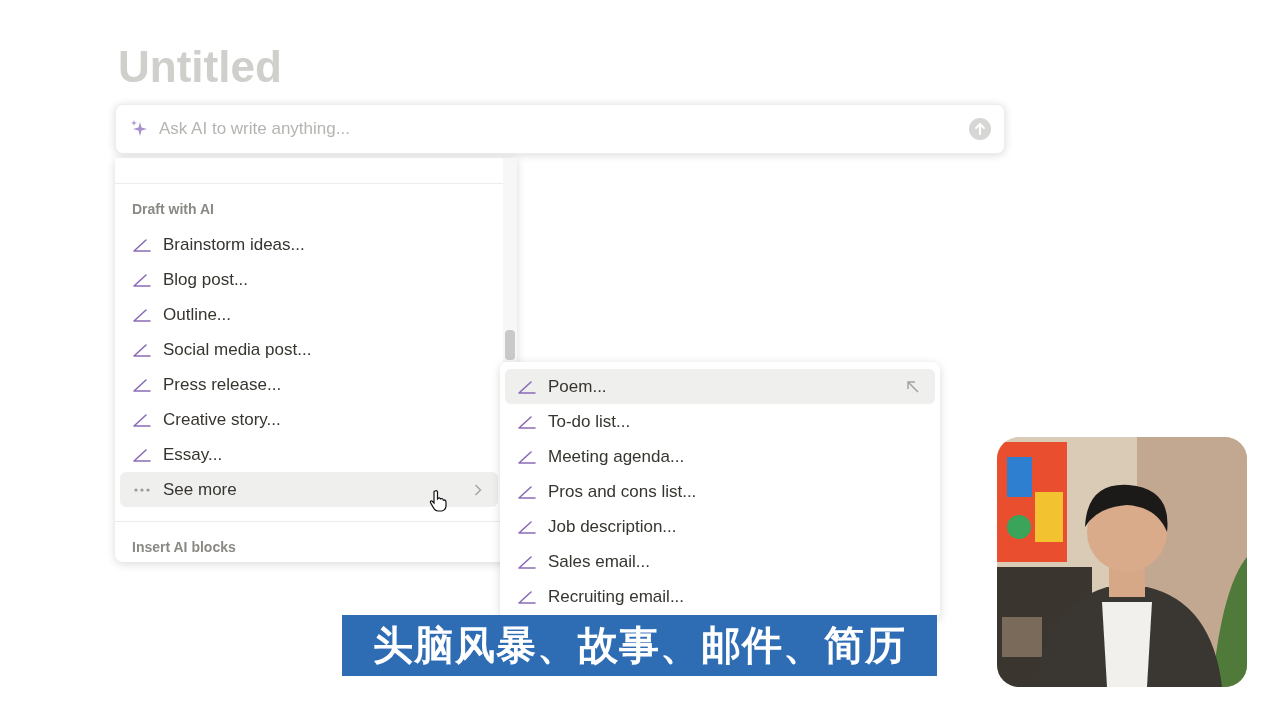 This screenshot has width=1280, height=720. I want to click on scrollbar-thumb, so click(510, 345).